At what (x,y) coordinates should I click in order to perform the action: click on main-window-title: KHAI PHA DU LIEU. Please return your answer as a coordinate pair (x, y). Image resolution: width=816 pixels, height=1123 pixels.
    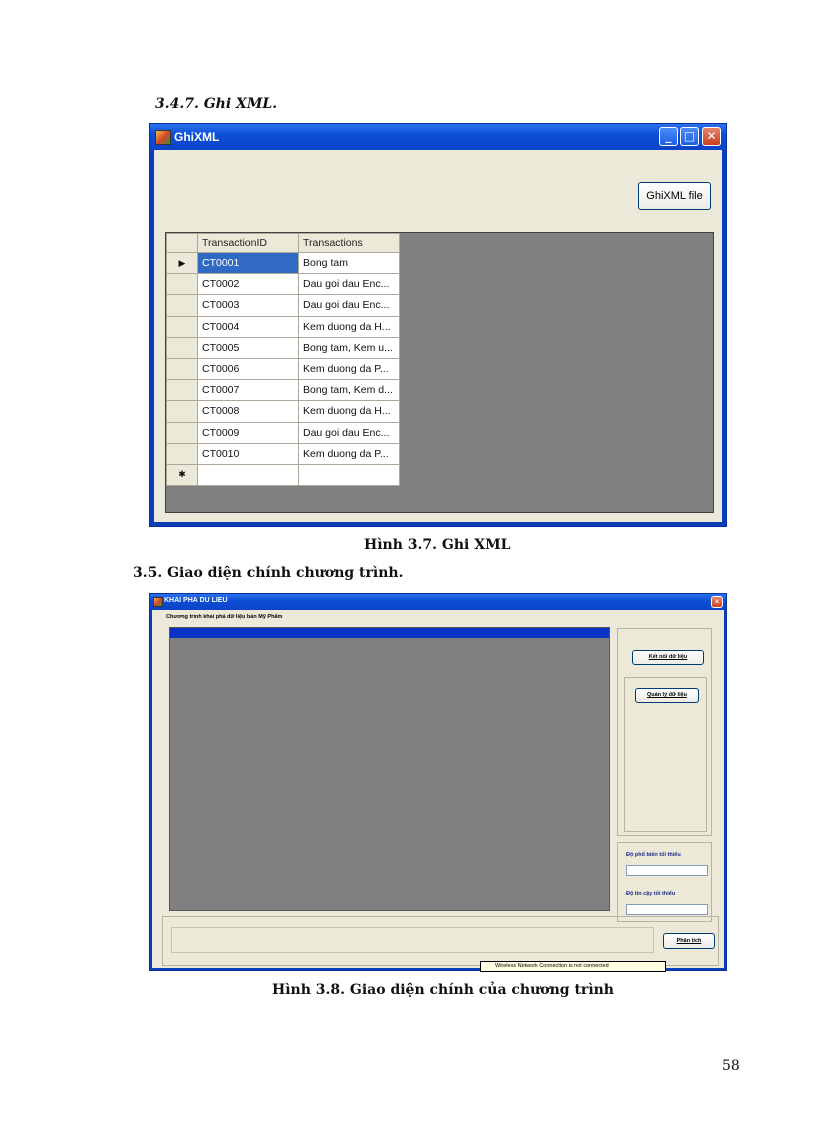
    Looking at the image, I should click on (196, 600).